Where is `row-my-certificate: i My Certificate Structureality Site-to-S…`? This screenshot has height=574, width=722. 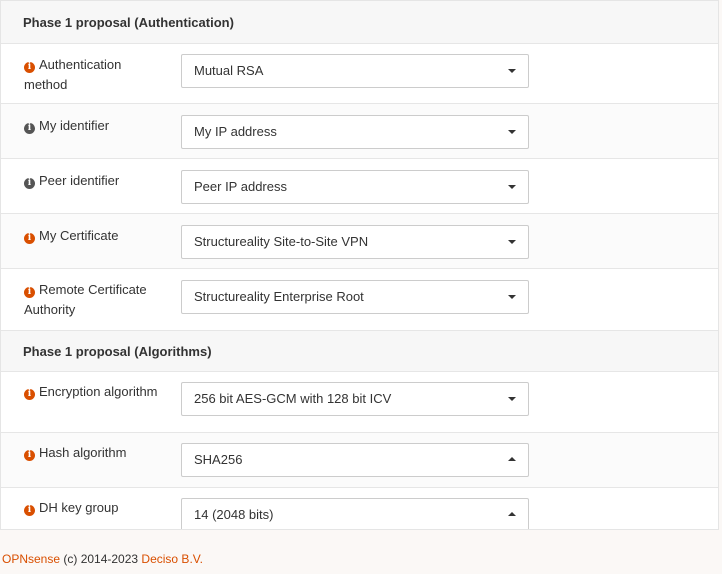
row-my-certificate: i My Certificate Structureality Site-to-S… is located at coordinates (359, 241).